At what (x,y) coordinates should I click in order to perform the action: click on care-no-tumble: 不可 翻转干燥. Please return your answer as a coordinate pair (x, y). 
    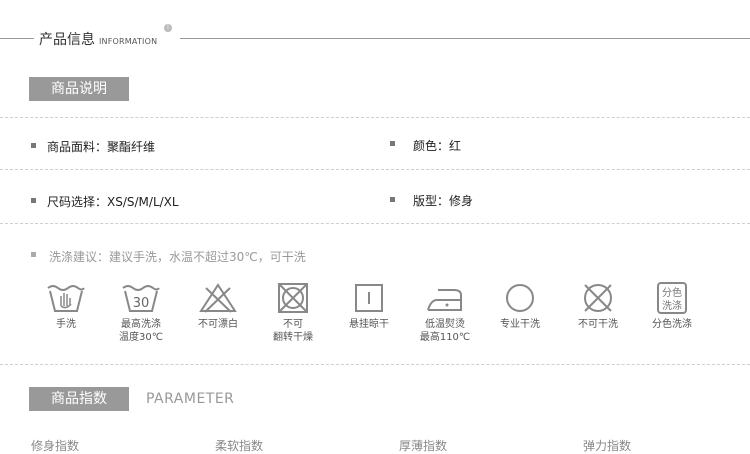
    Looking at the image, I should click on (293, 313).